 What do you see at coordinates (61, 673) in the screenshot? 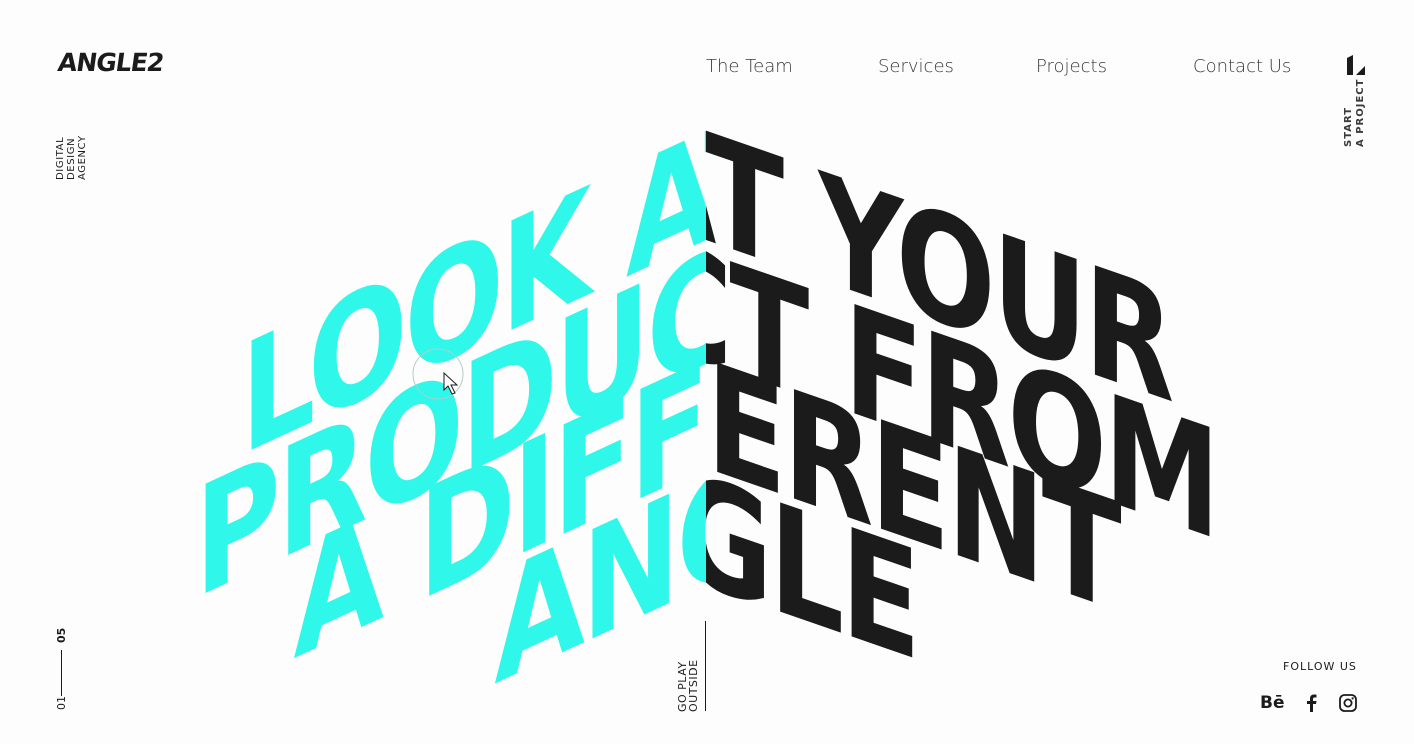
I see `slide-progress-line` at bounding box center [61, 673].